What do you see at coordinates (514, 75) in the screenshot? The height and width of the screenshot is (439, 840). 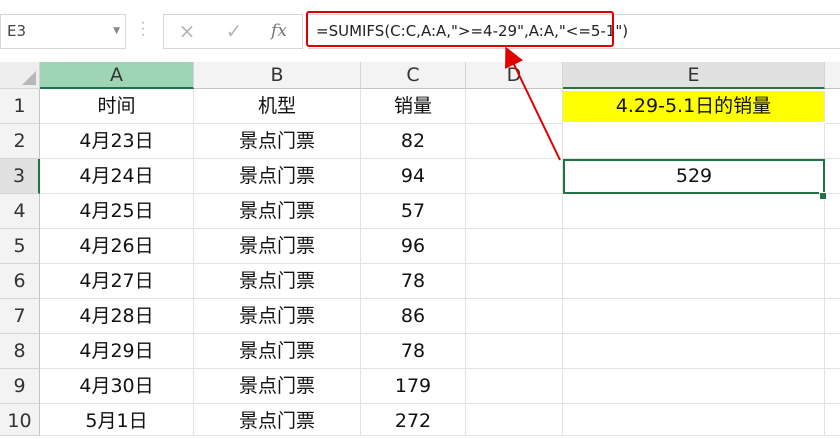 I see `column-header-d: D` at bounding box center [514, 75].